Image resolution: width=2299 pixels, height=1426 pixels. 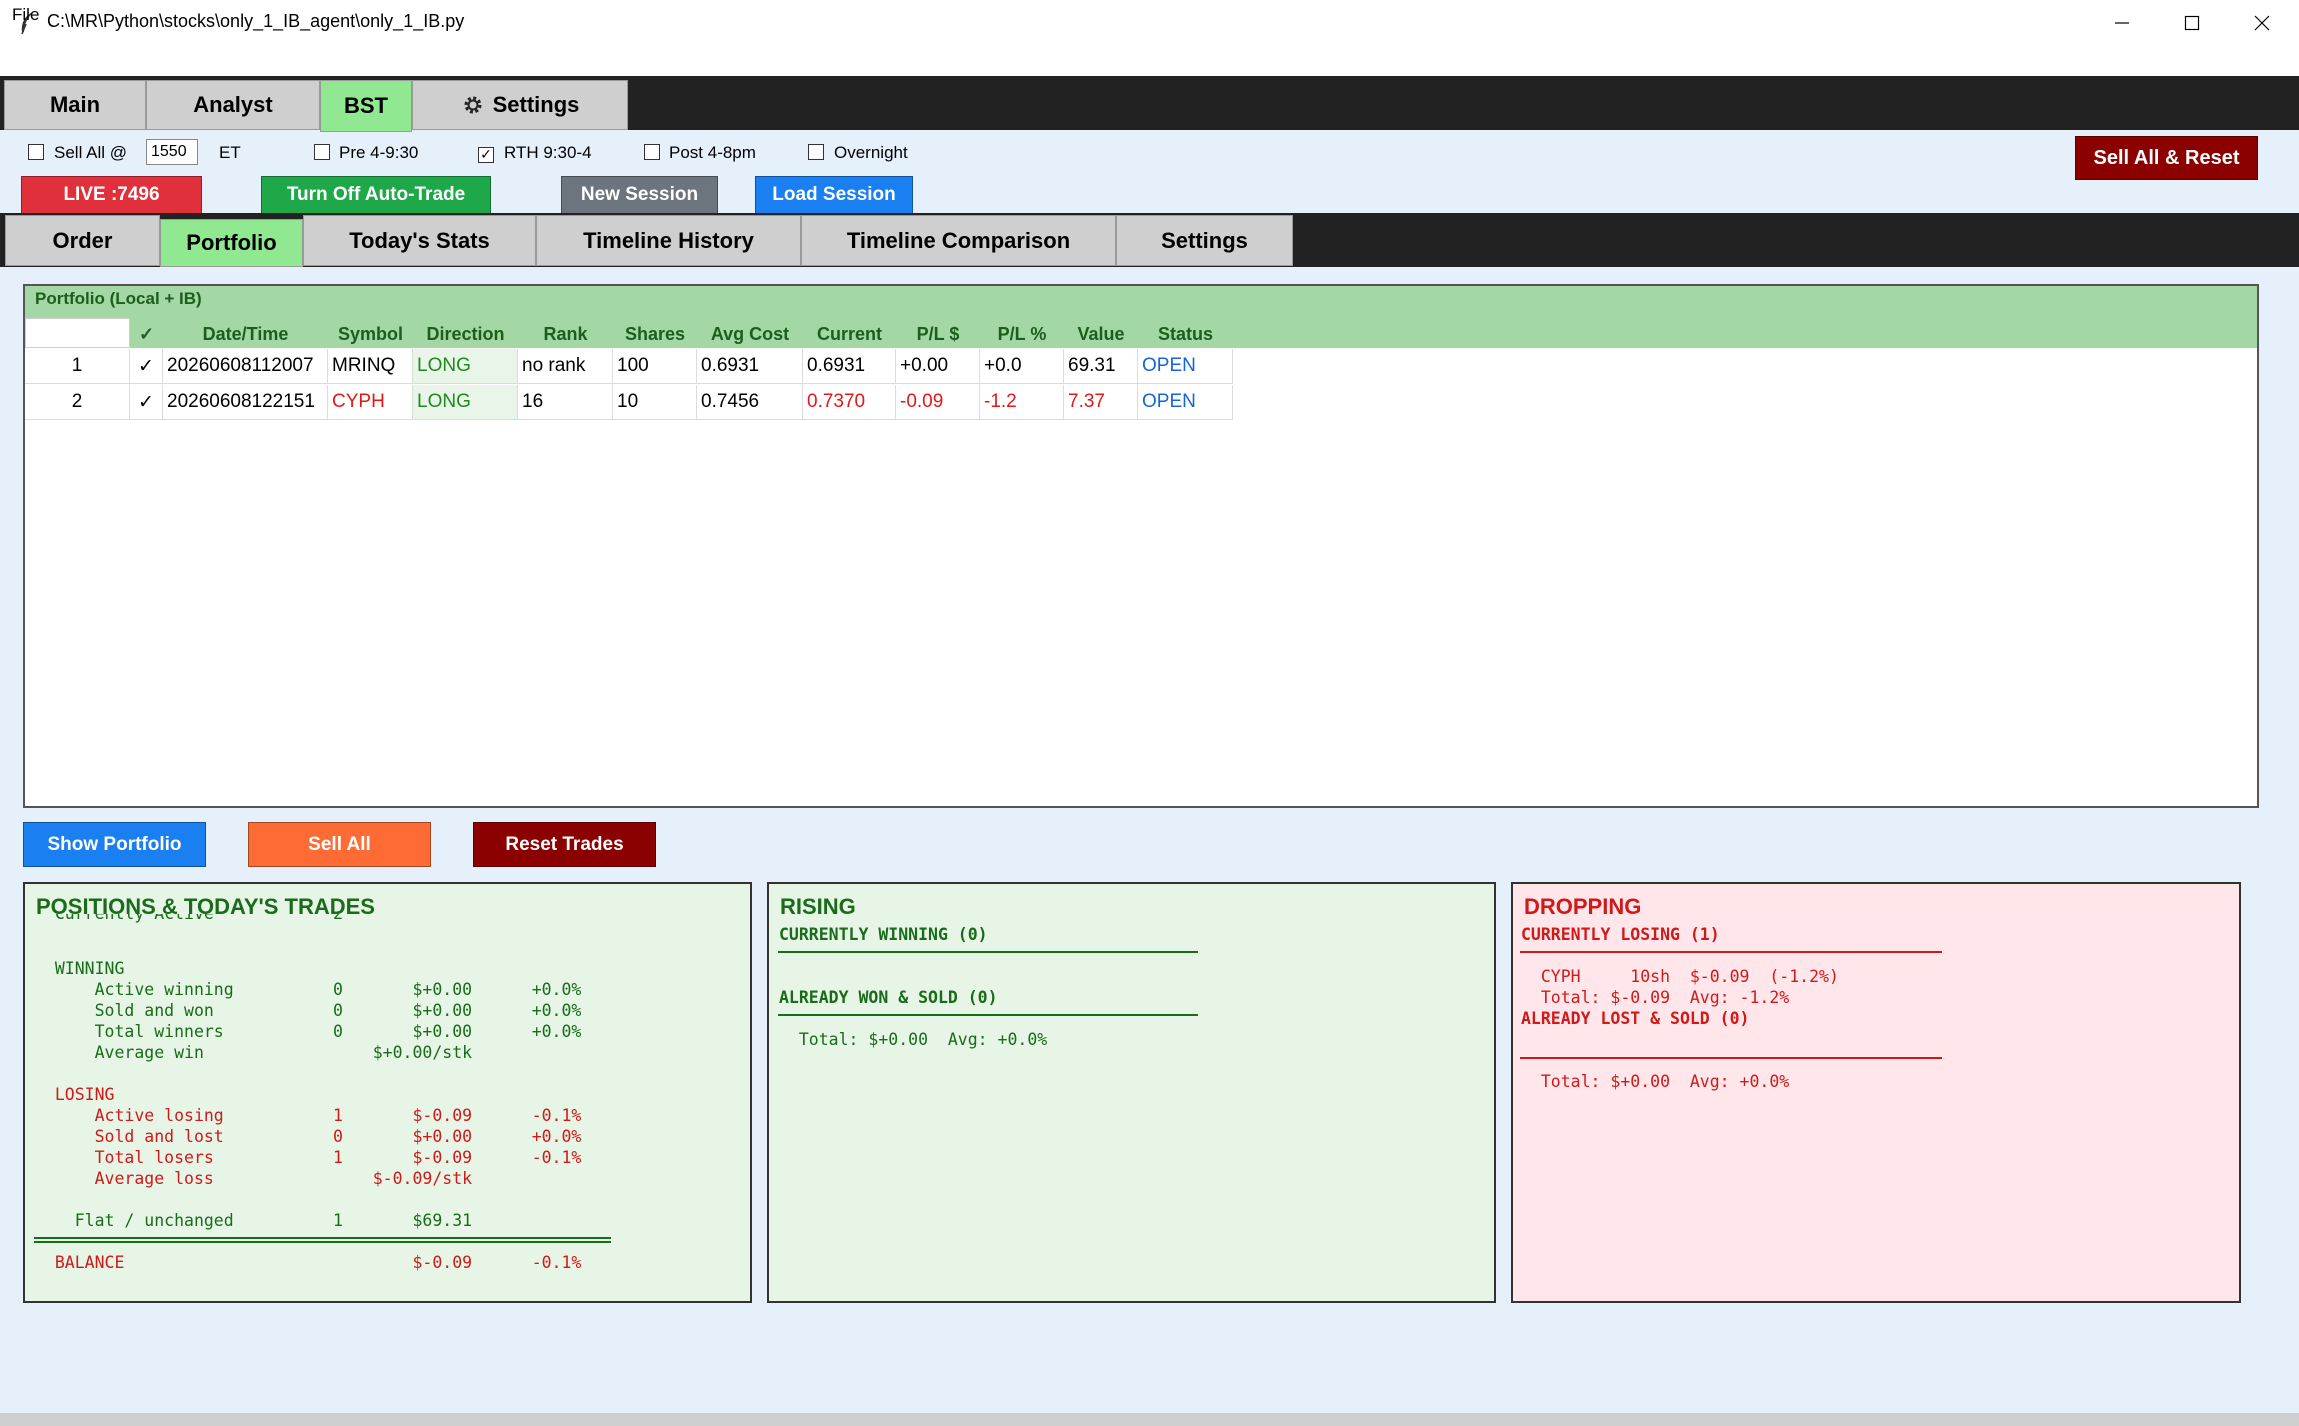 I want to click on column-header-current: Current, so click(x=849, y=334).